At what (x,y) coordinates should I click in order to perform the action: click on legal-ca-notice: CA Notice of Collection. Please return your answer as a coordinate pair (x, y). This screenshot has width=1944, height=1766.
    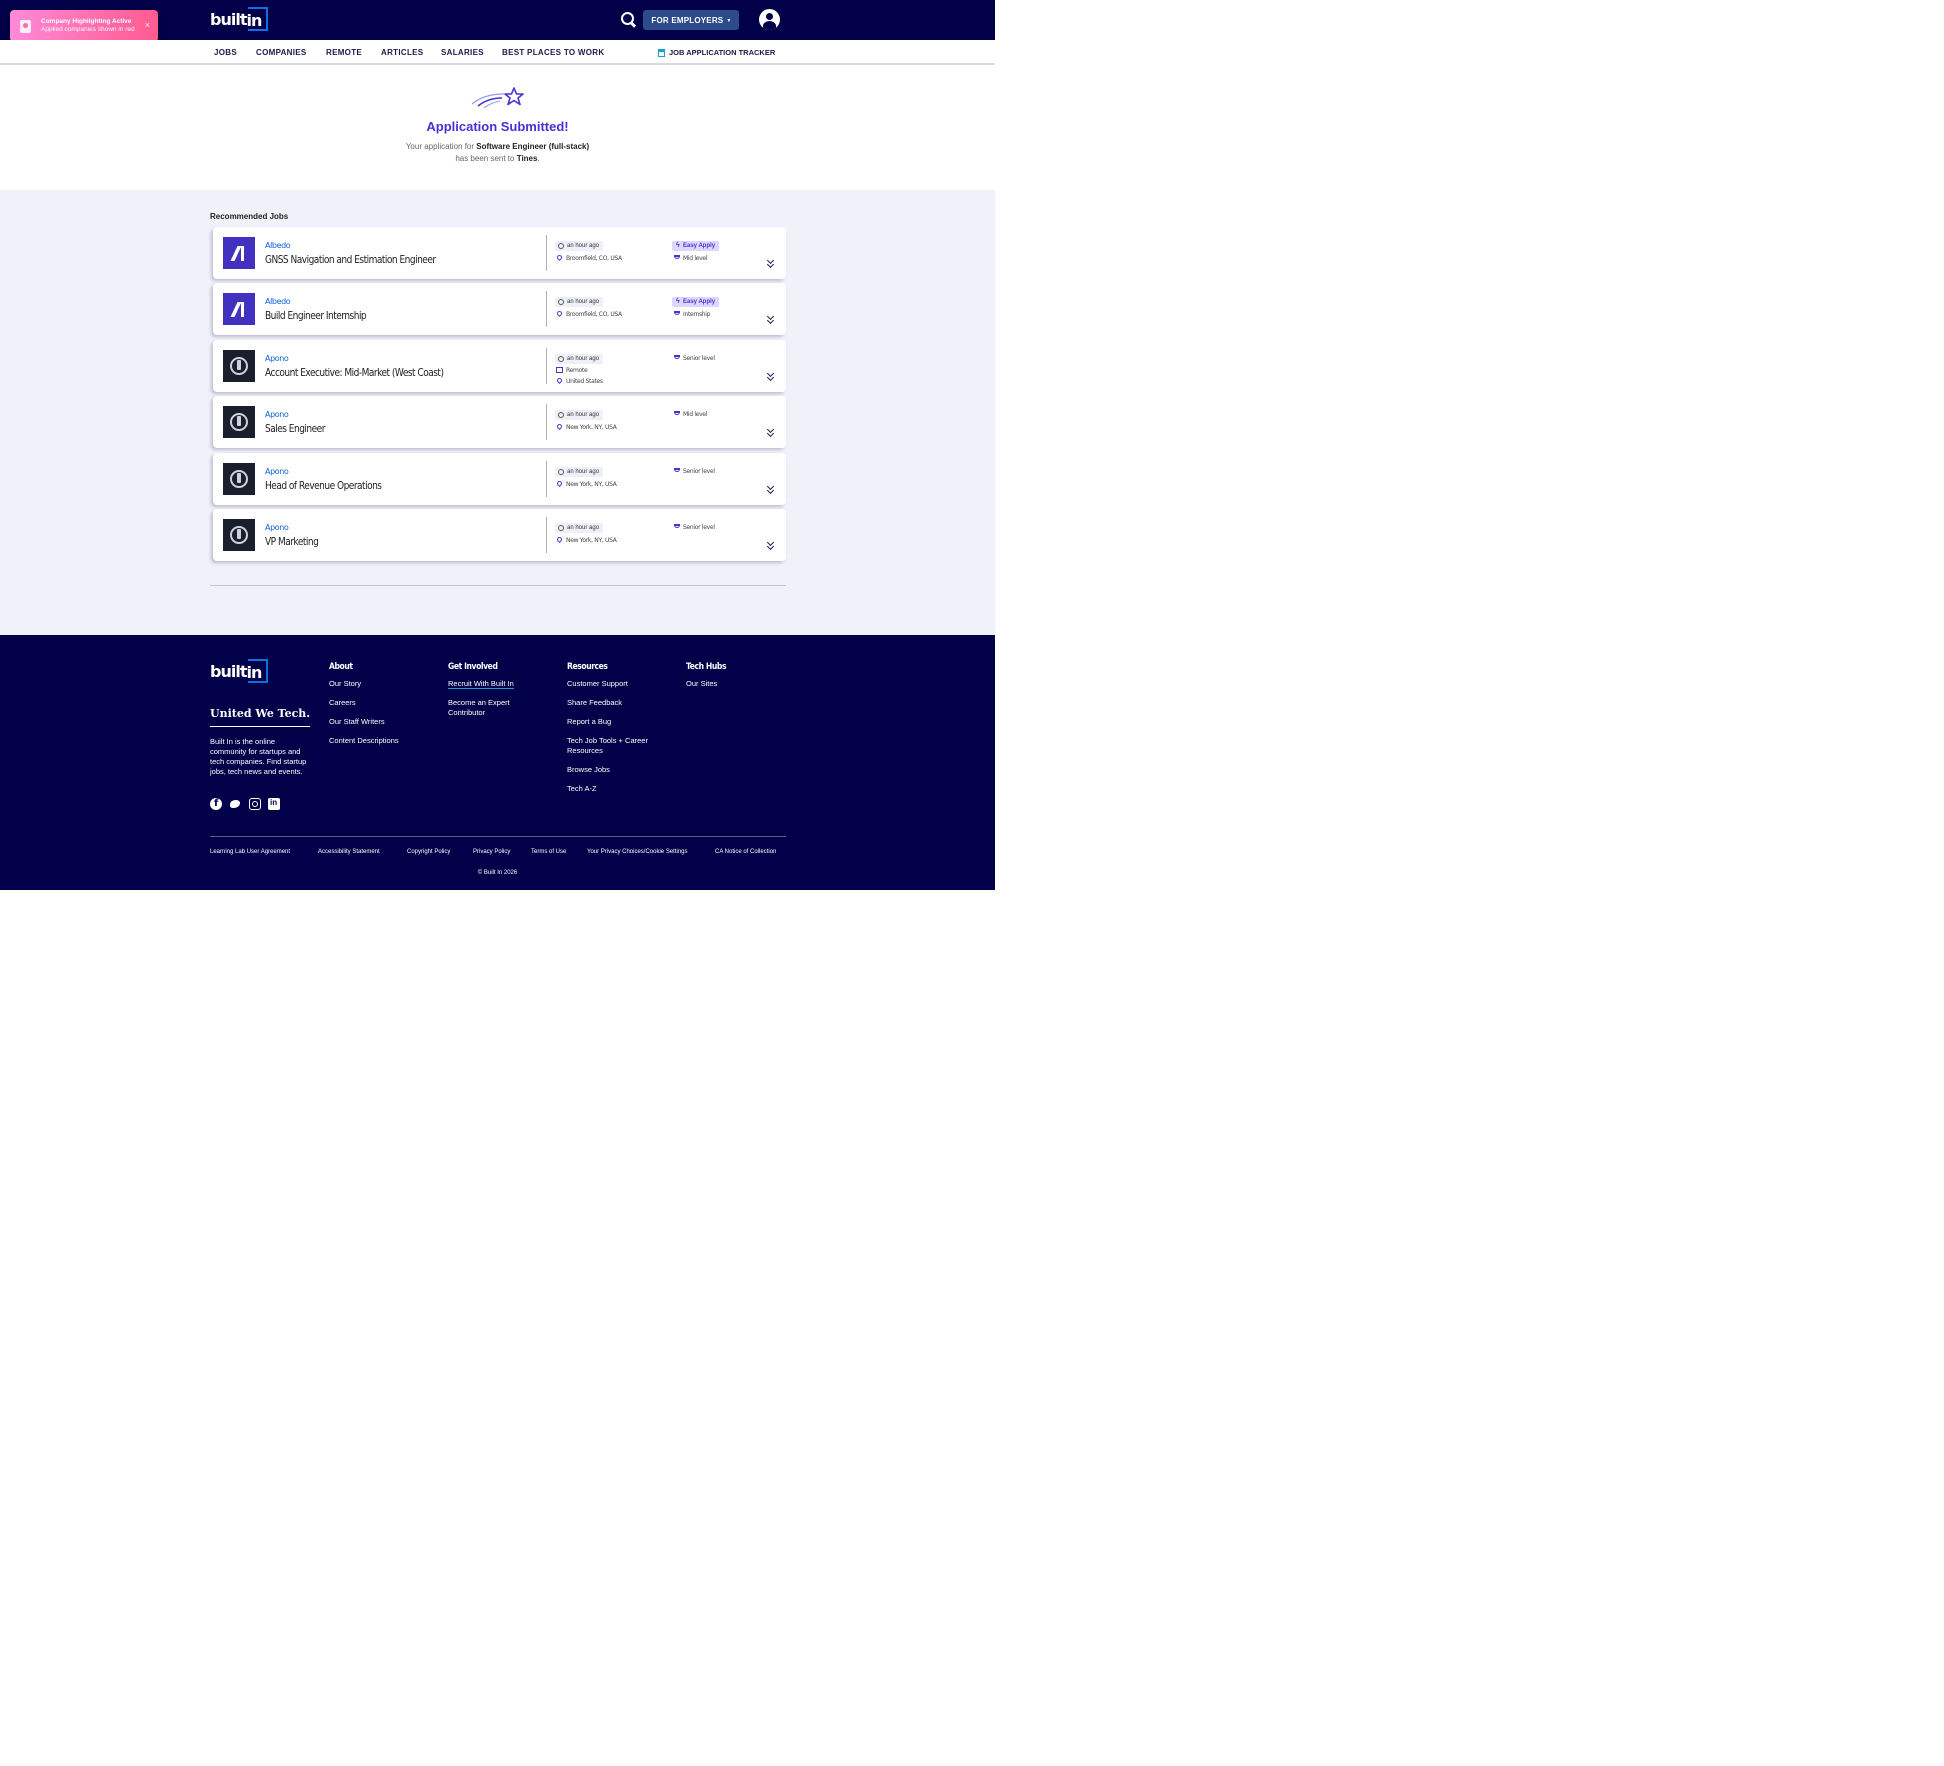
    Looking at the image, I should click on (745, 852).